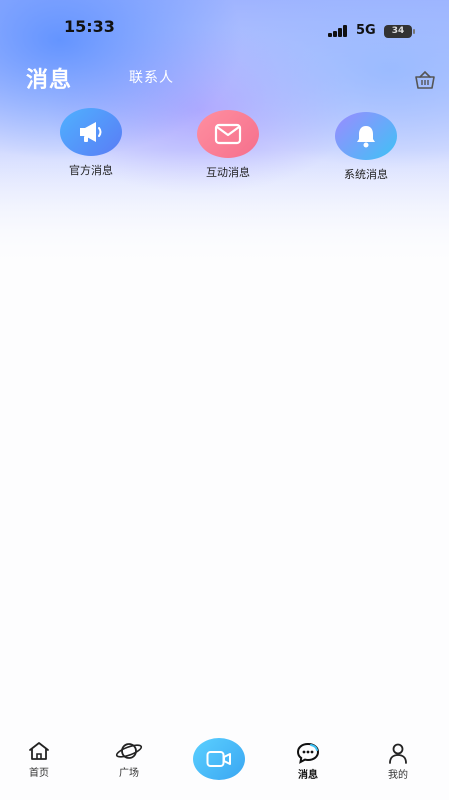 The image size is (449, 800). I want to click on nav-messages: 消息, so click(308, 761).